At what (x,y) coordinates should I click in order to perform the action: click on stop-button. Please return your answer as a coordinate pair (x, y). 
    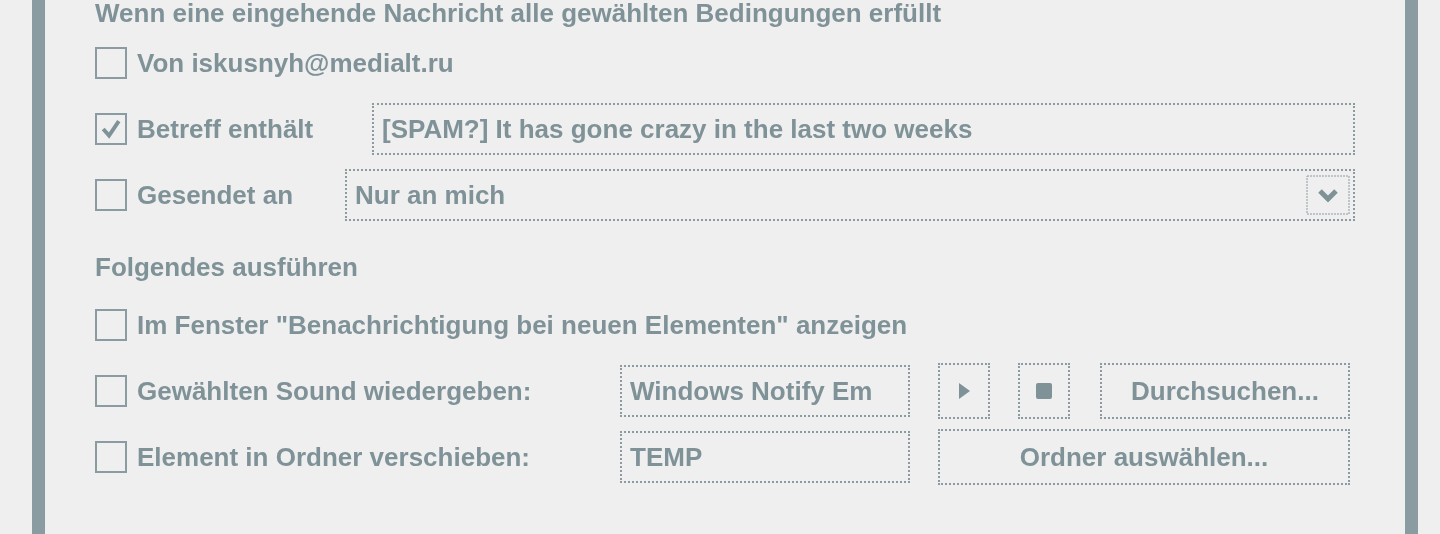
    Looking at the image, I should click on (1044, 391).